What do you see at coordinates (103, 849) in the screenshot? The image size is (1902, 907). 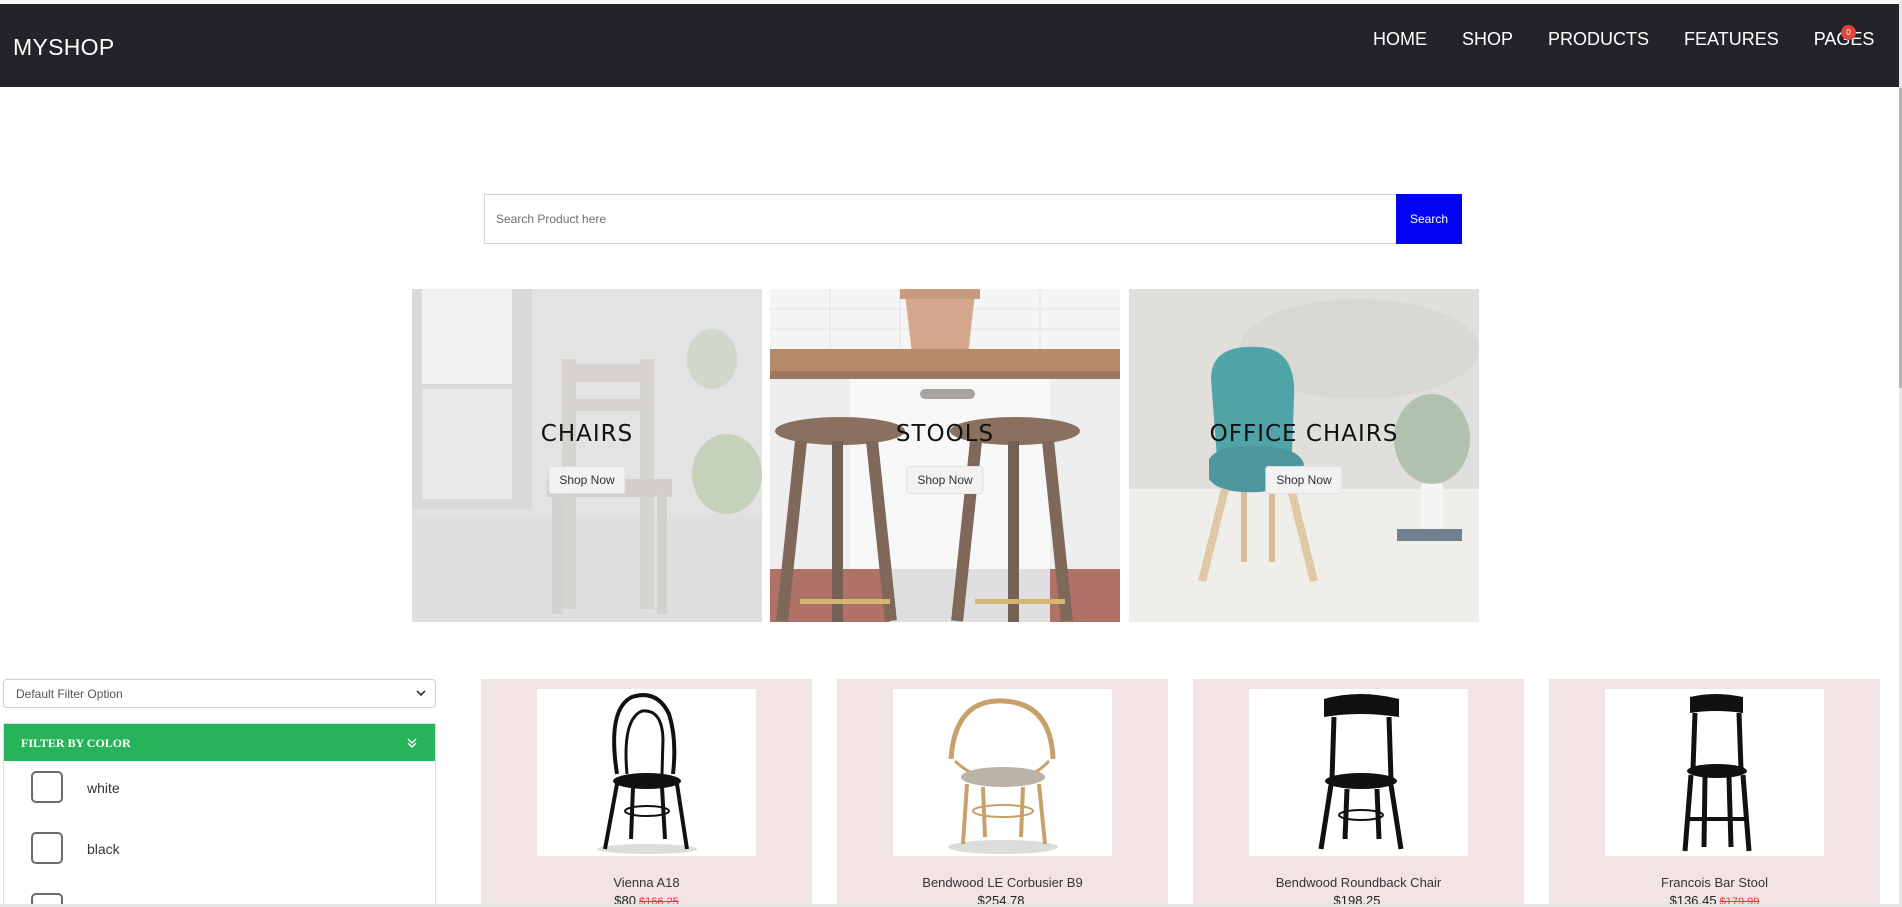 I see `color-label: black` at bounding box center [103, 849].